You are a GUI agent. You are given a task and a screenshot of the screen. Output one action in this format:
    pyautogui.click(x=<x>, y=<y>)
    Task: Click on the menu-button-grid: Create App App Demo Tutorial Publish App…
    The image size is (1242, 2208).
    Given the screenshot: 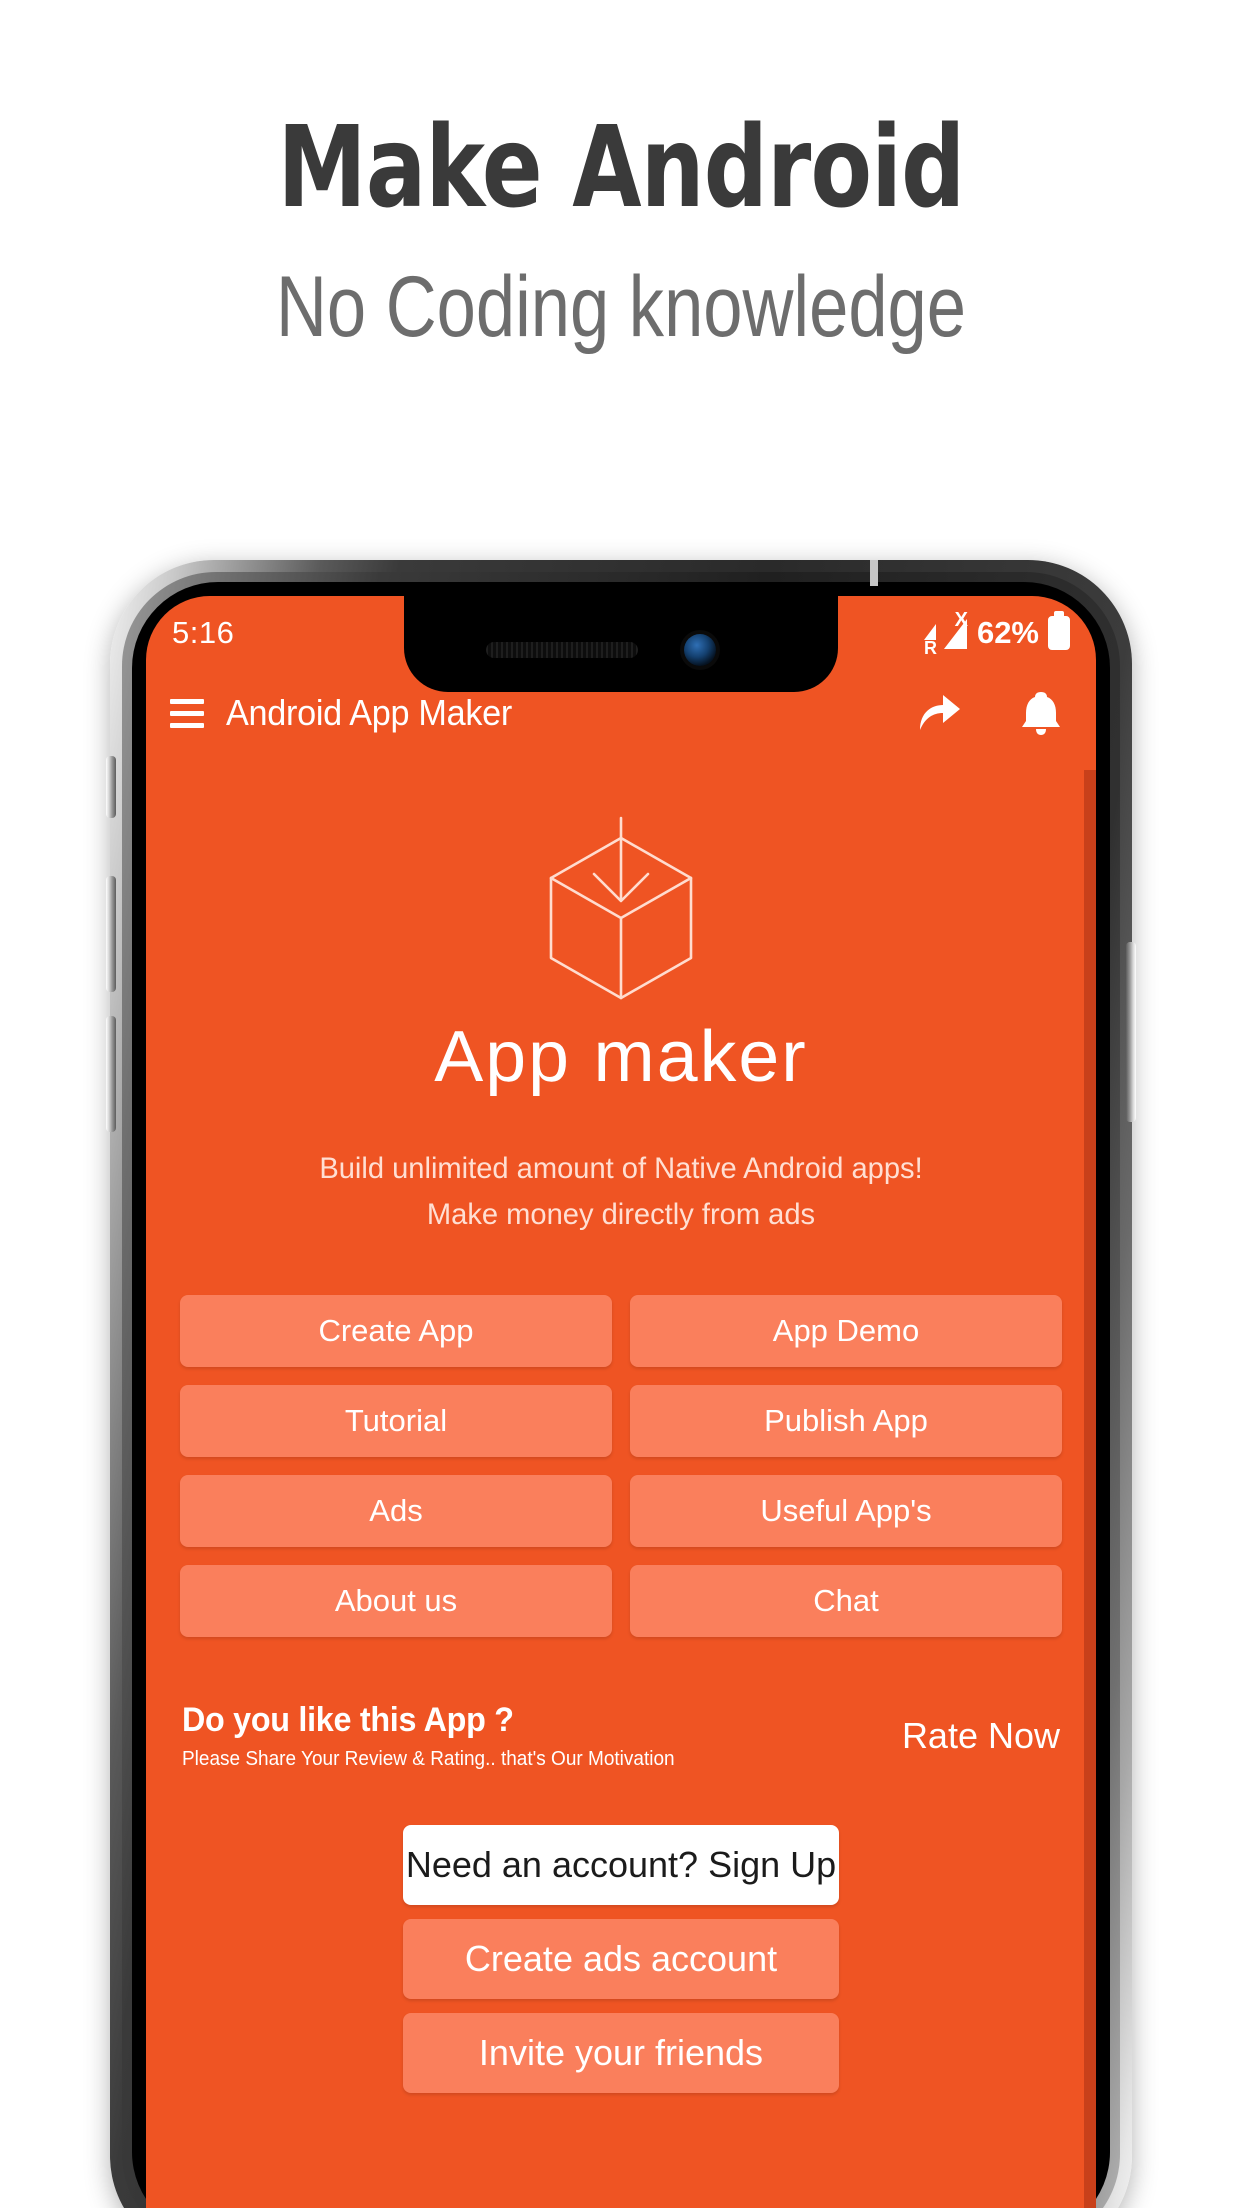 What is the action you would take?
    pyautogui.click(x=621, y=1466)
    